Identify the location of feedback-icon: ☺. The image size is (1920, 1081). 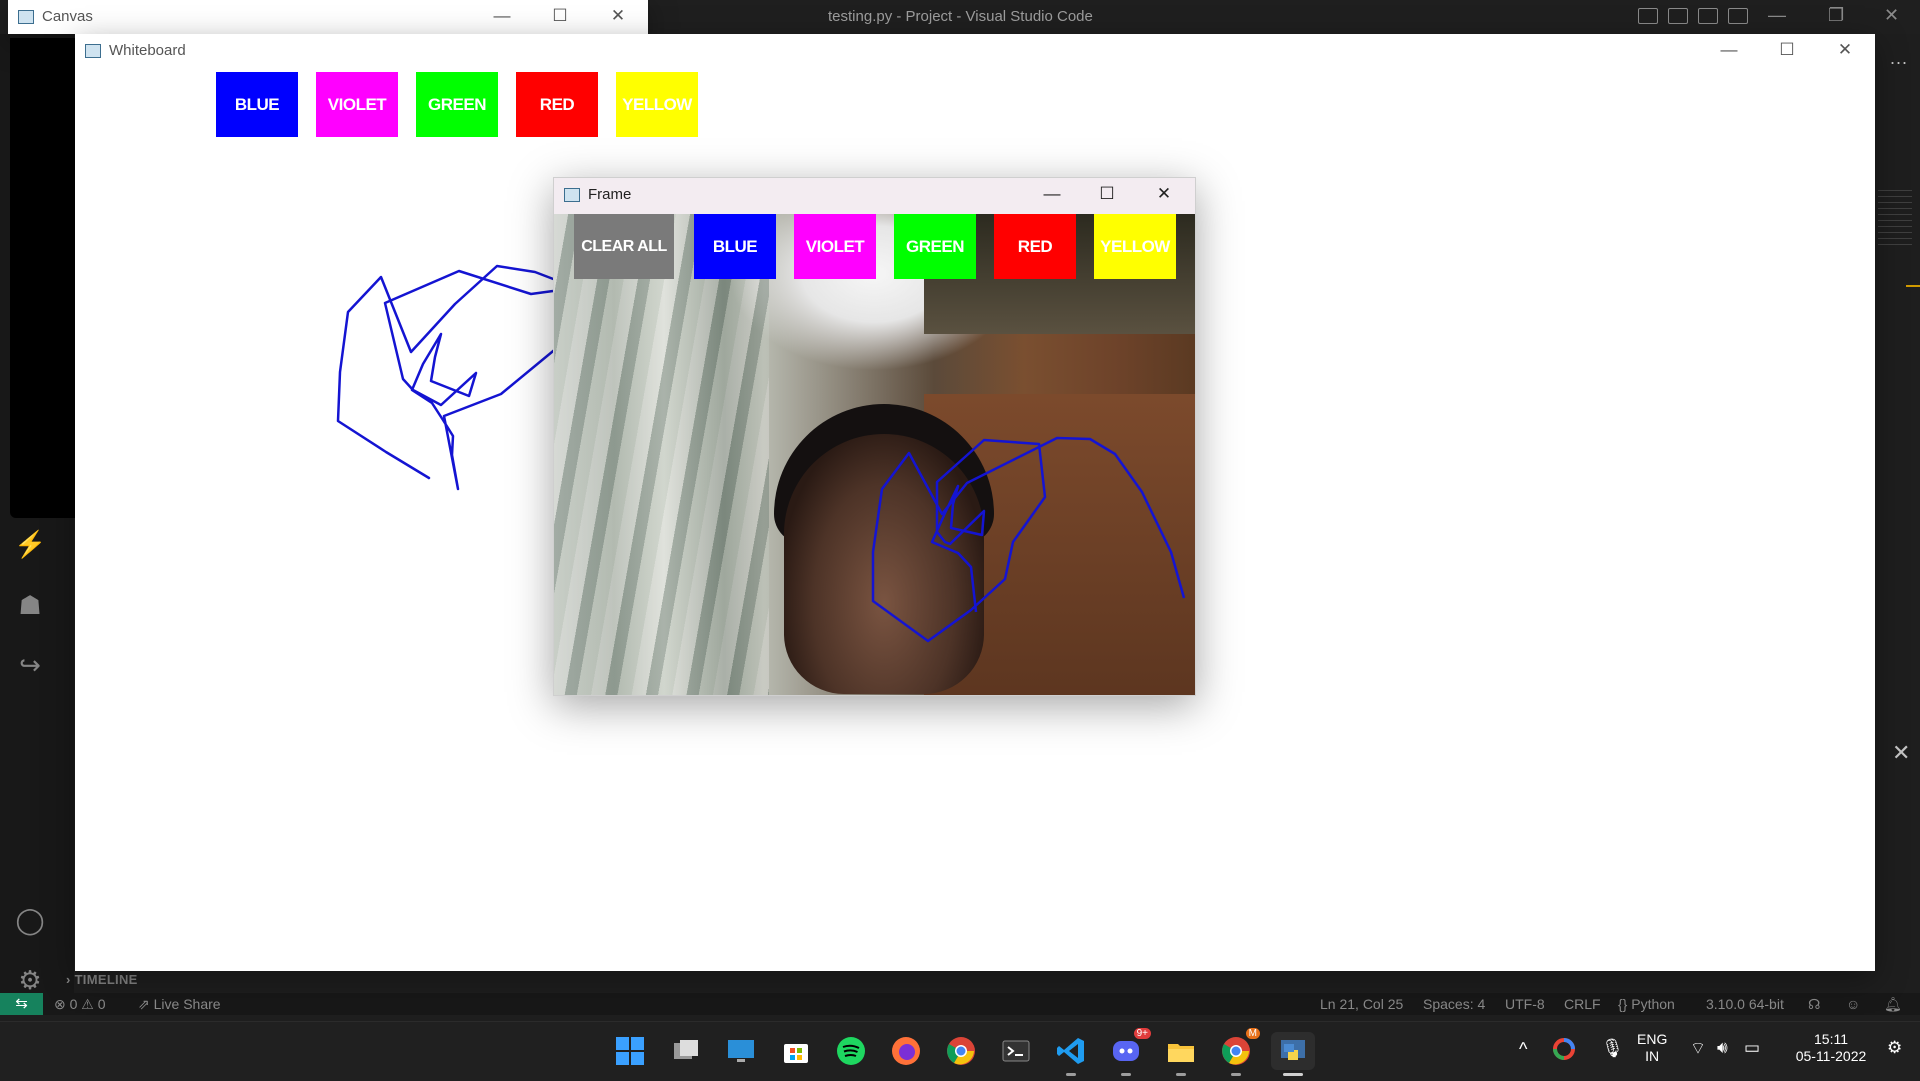
(1853, 1004).